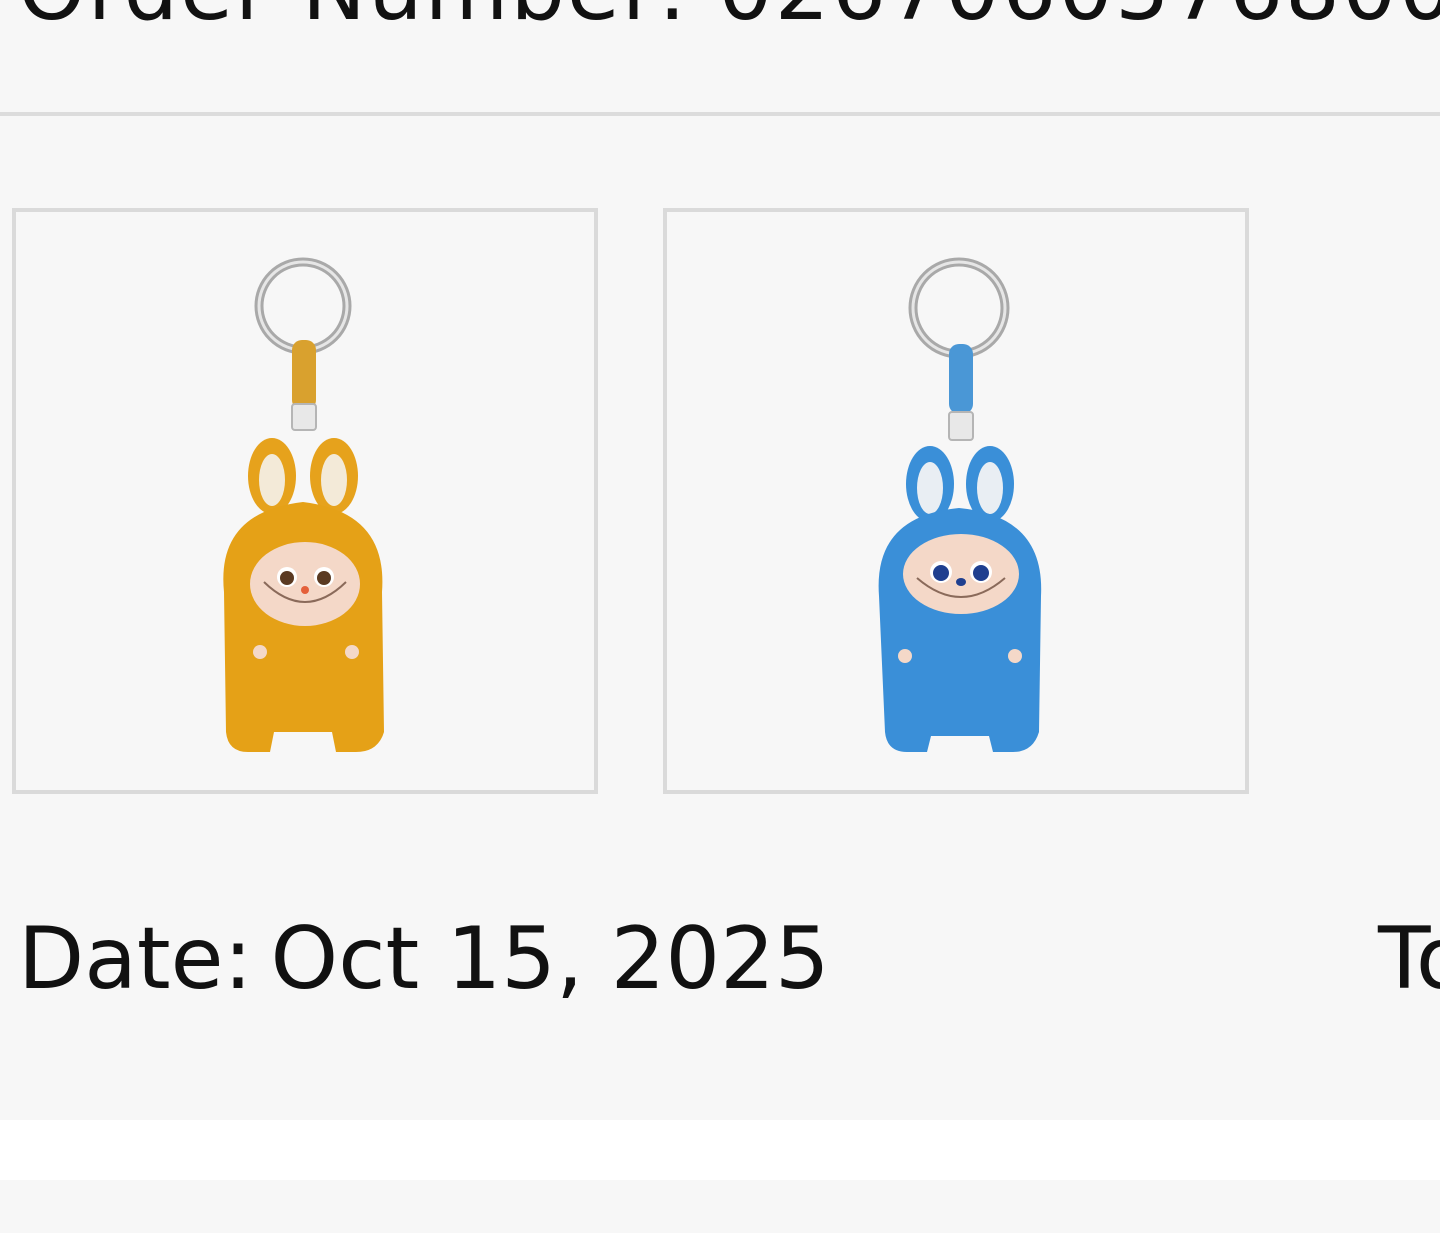 Image resolution: width=1440 pixels, height=1233 pixels. I want to click on blue-keychain-image, so click(960, 504).